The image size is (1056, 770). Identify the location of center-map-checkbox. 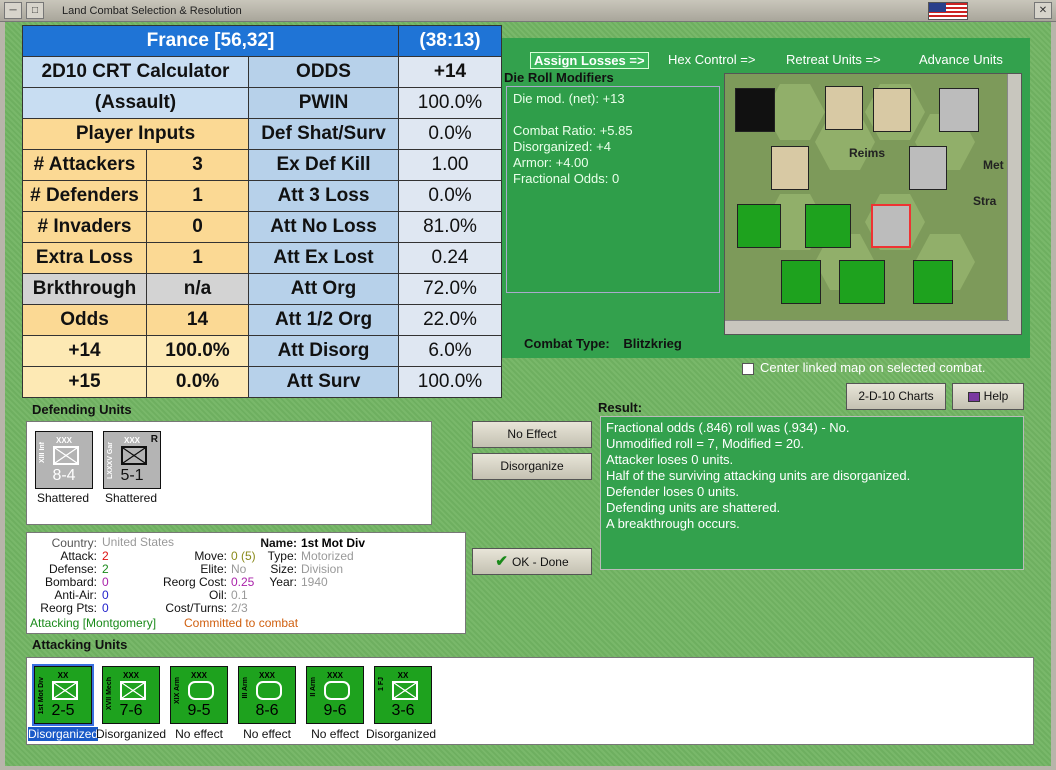
(748, 368).